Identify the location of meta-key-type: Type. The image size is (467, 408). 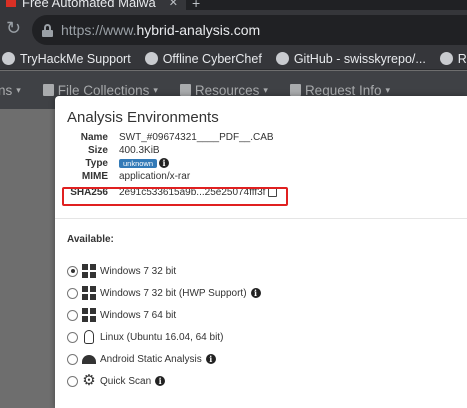
(96, 163).